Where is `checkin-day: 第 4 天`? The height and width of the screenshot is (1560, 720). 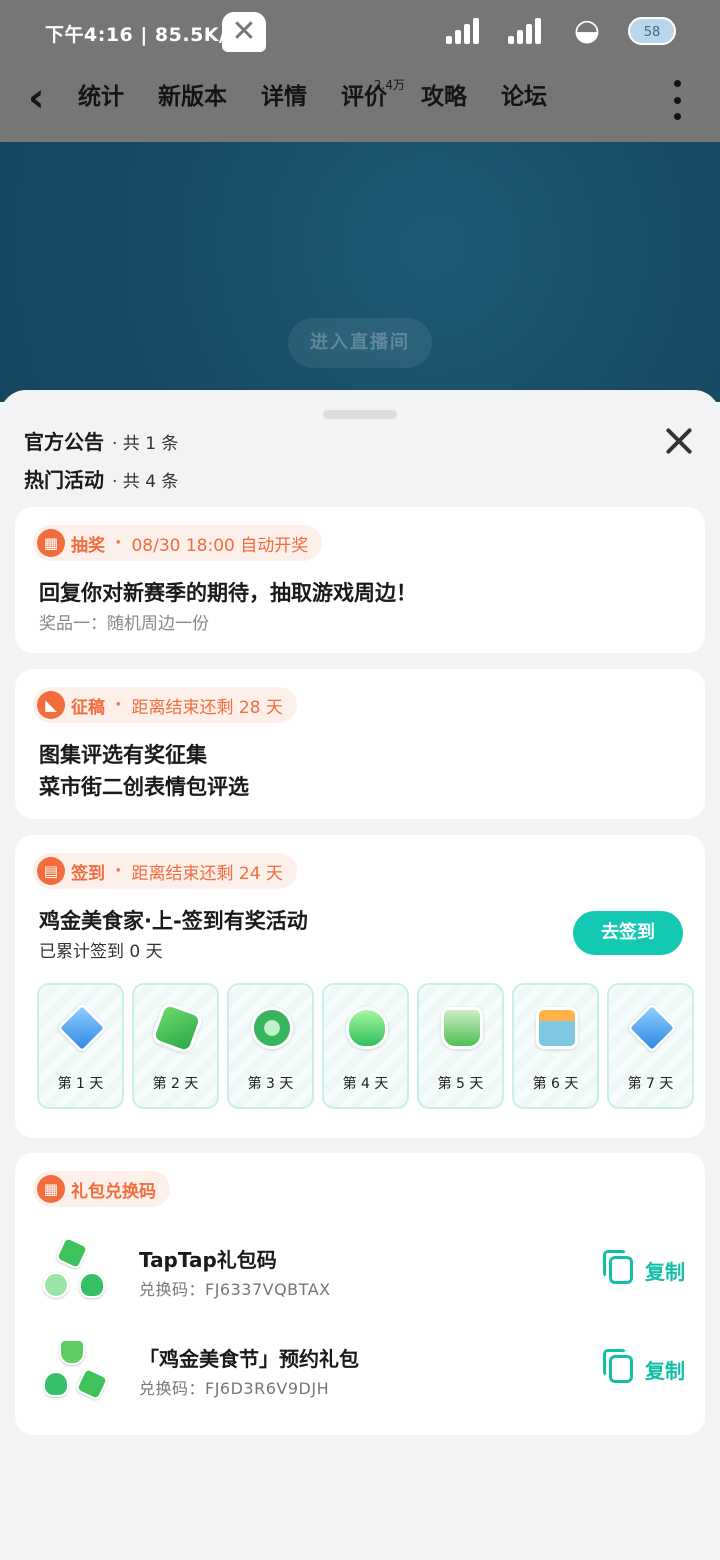
checkin-day: 第 4 天 is located at coordinates (365, 1046).